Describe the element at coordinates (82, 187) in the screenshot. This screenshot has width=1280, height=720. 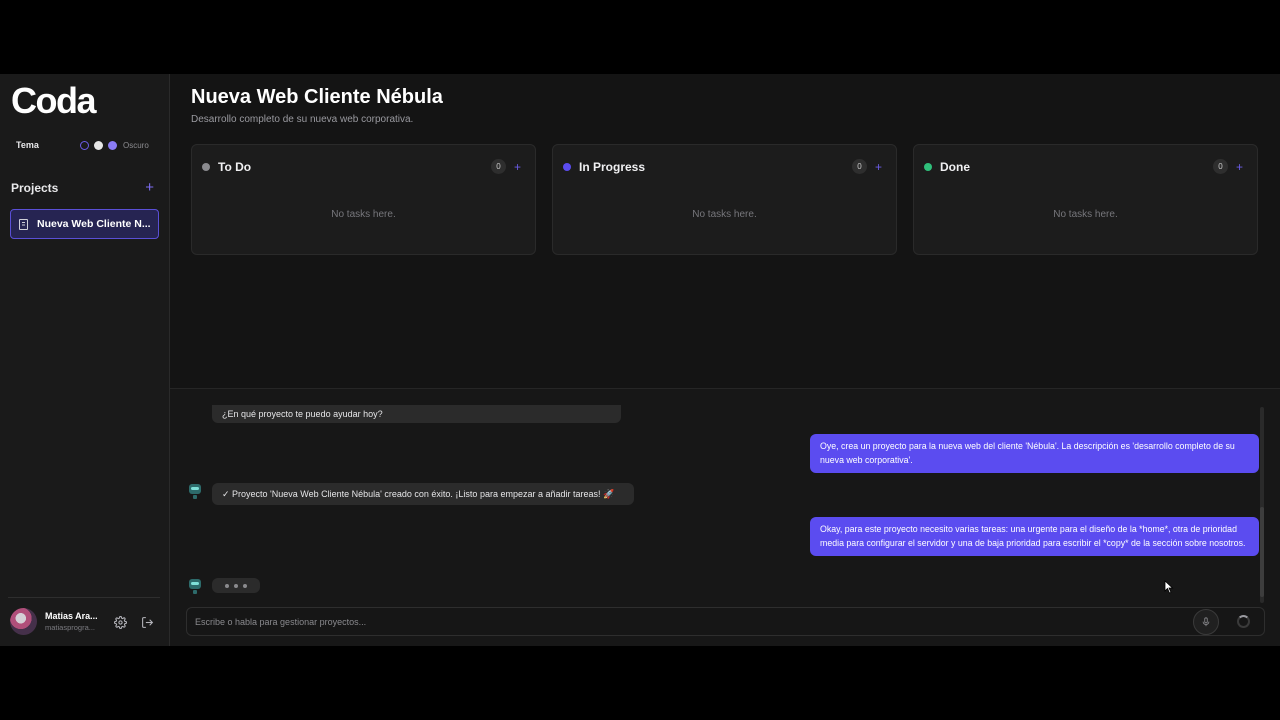
I see `projects-header: Projects +` at that location.